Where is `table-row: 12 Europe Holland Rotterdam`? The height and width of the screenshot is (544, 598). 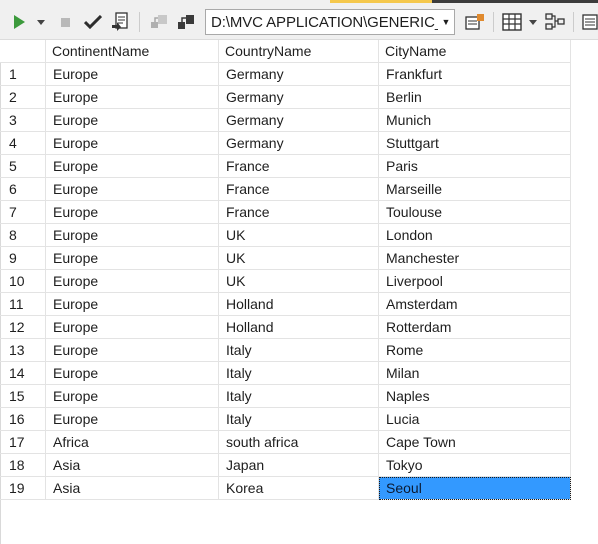 table-row: 12 Europe Holland Rotterdam is located at coordinates (286, 327).